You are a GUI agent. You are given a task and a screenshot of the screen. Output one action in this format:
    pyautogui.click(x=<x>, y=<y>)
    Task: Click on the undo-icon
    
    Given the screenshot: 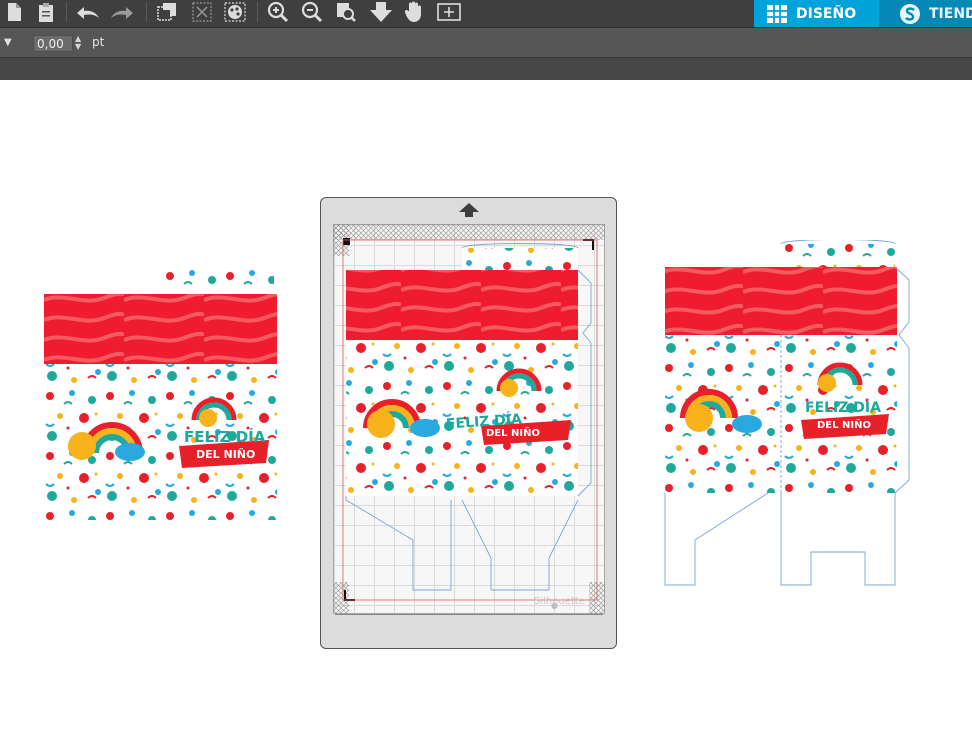 What is the action you would take?
    pyautogui.click(x=88, y=12)
    